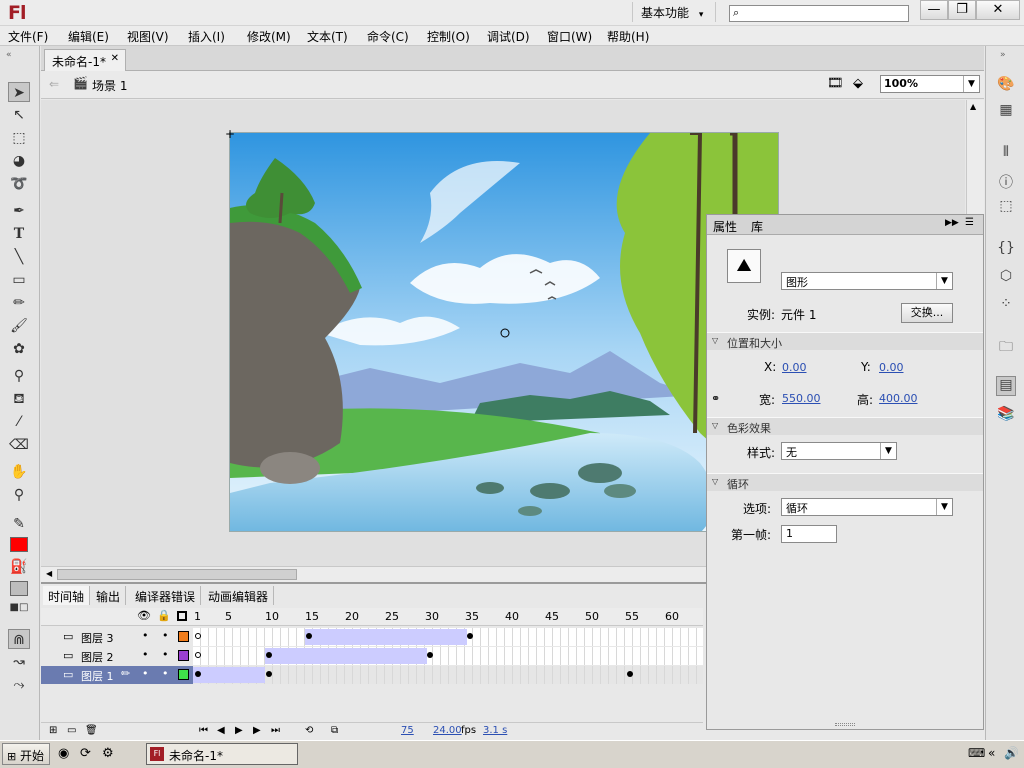 This screenshot has width=1024, height=768. Describe the element at coordinates (49, 573) in the screenshot. I see `scroll-left-icon: ◀` at that location.